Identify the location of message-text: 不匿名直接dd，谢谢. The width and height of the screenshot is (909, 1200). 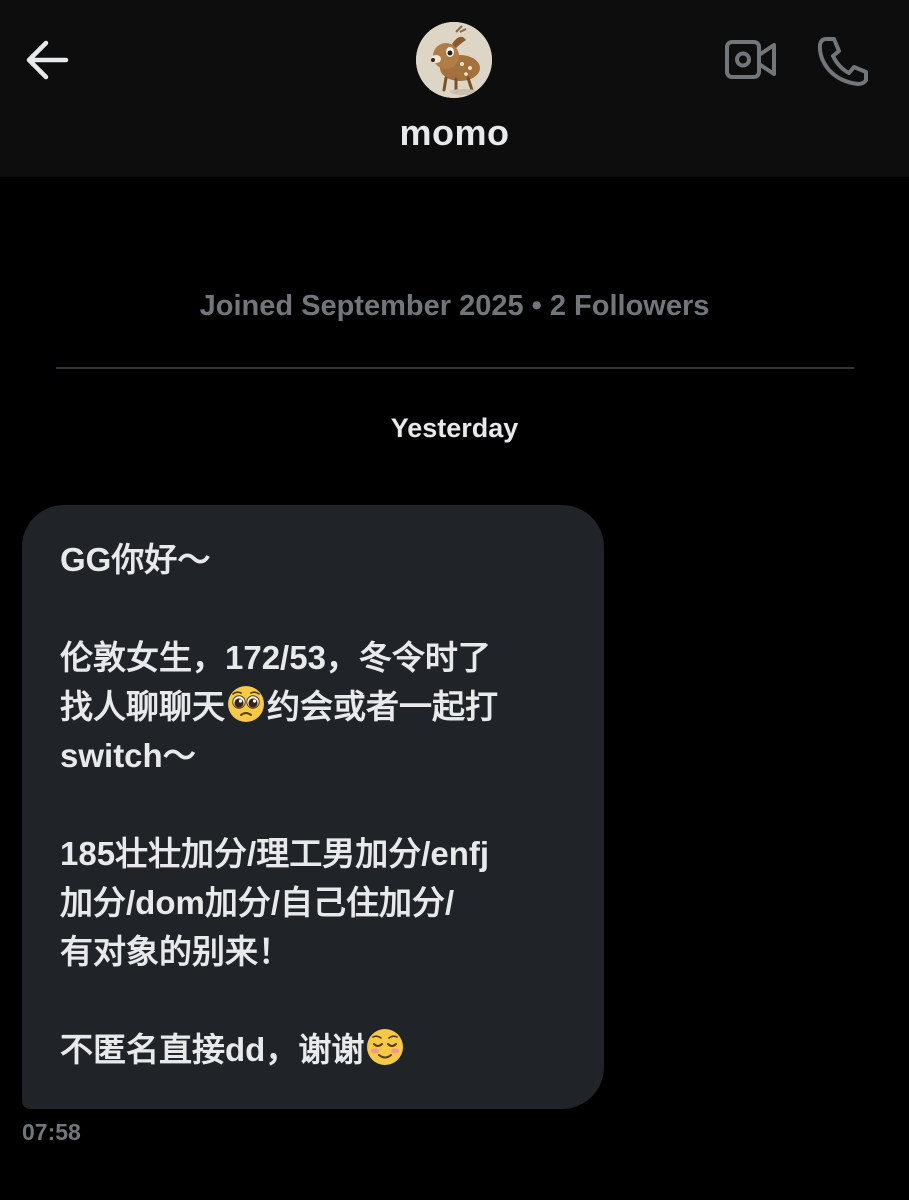
(212, 1049).